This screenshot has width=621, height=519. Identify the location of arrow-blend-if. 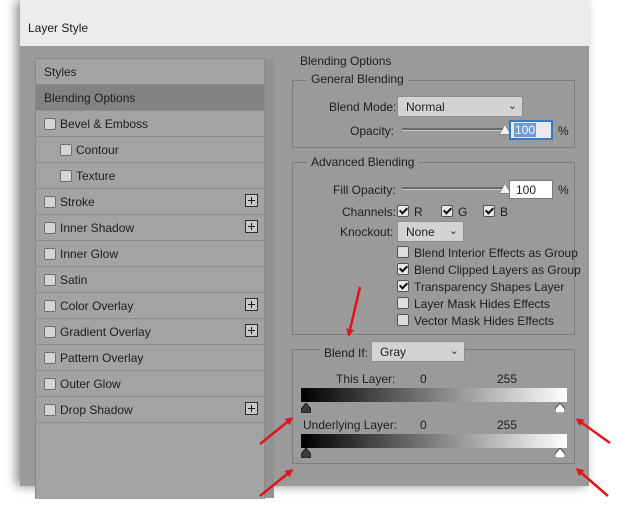
(354, 311).